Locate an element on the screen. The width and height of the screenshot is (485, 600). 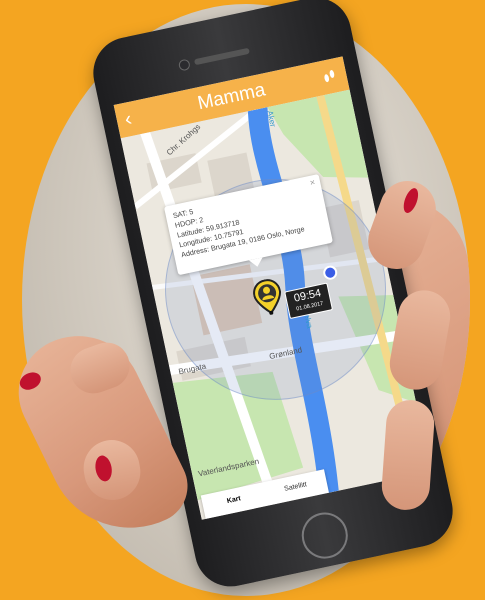
footprints-icon is located at coordinates (329, 76).